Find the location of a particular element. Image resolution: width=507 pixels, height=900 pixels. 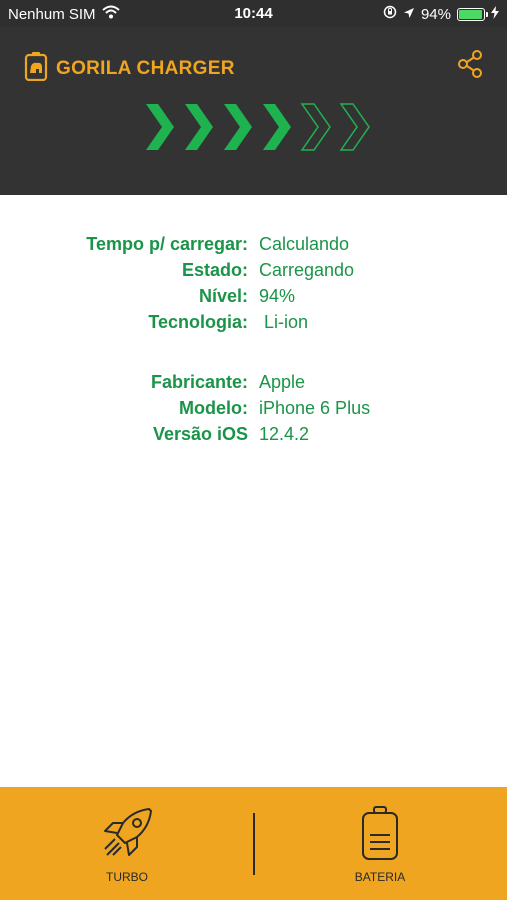

orientation-lock-icon is located at coordinates (390, 14).